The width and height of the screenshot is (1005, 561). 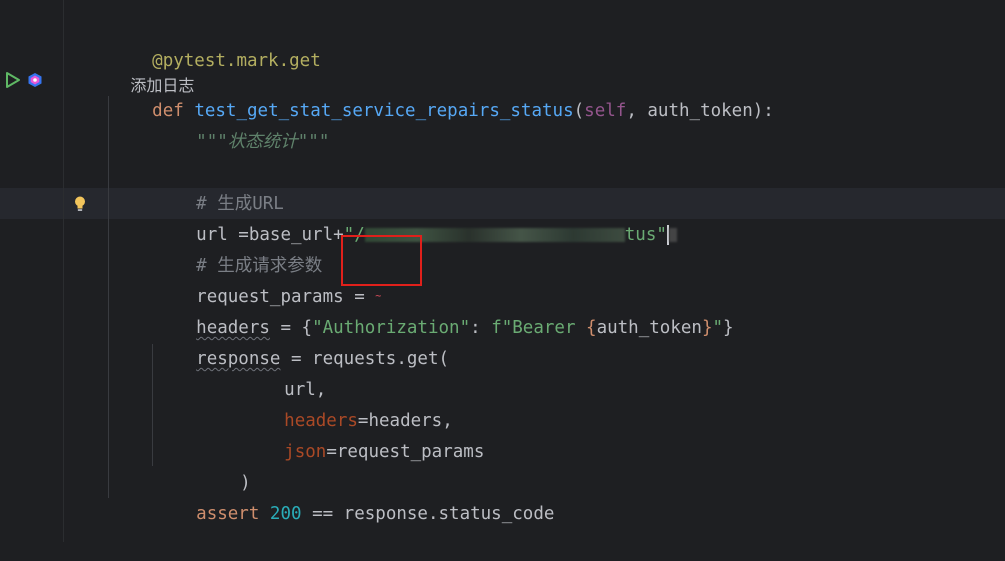 What do you see at coordinates (605, 111) in the screenshot?
I see `self-param: self` at bounding box center [605, 111].